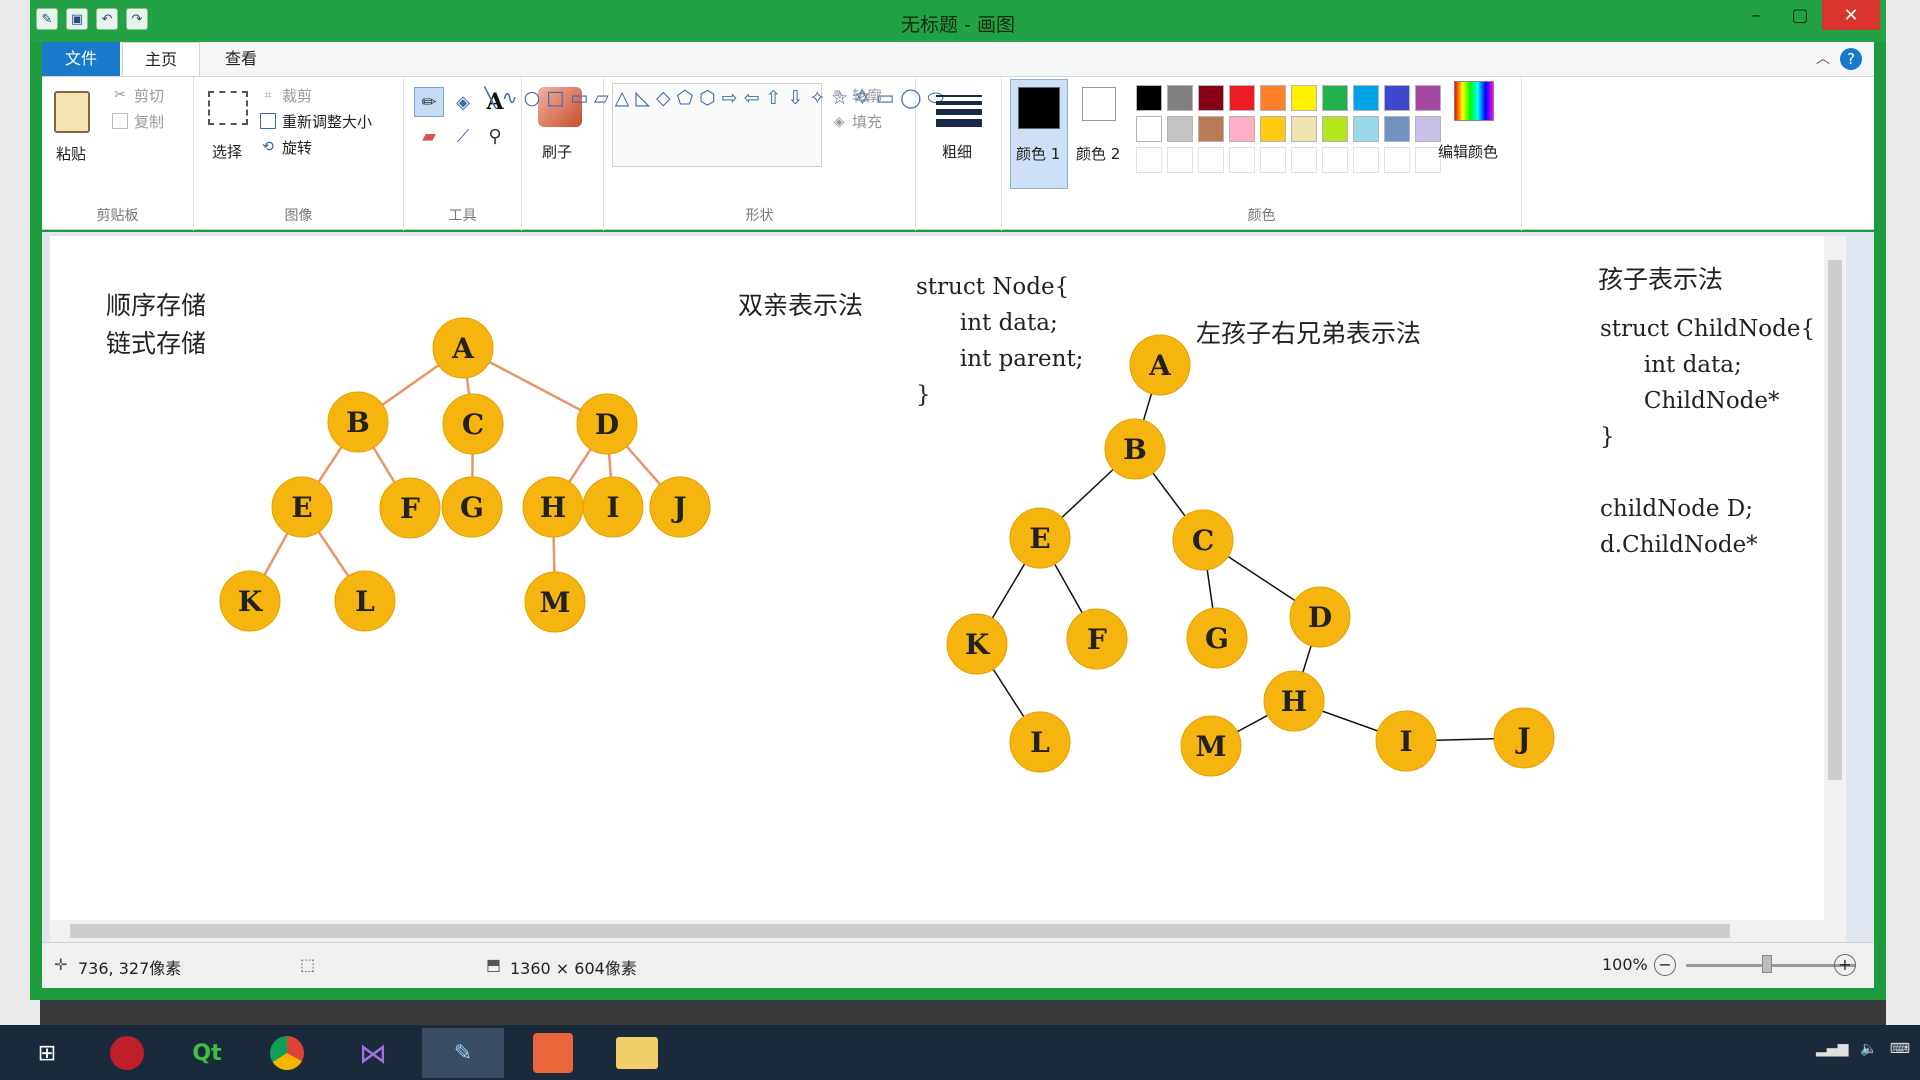 The width and height of the screenshot is (1920, 1080). Describe the element at coordinates (959, 111) in the screenshot. I see `line-width-icon` at that location.